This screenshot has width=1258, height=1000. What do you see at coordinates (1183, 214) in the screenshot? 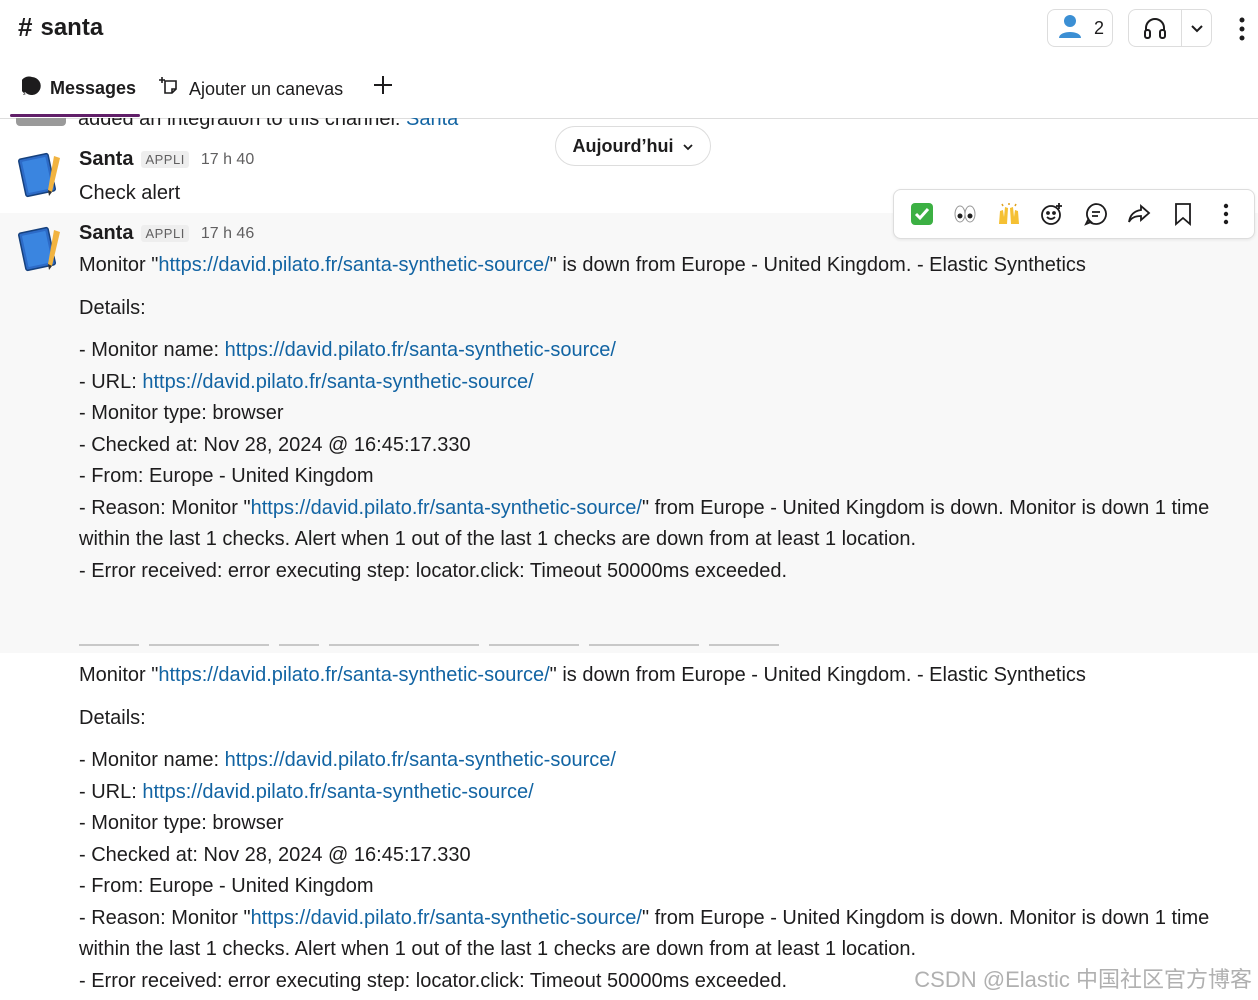
I see `bookmark-icon` at bounding box center [1183, 214].